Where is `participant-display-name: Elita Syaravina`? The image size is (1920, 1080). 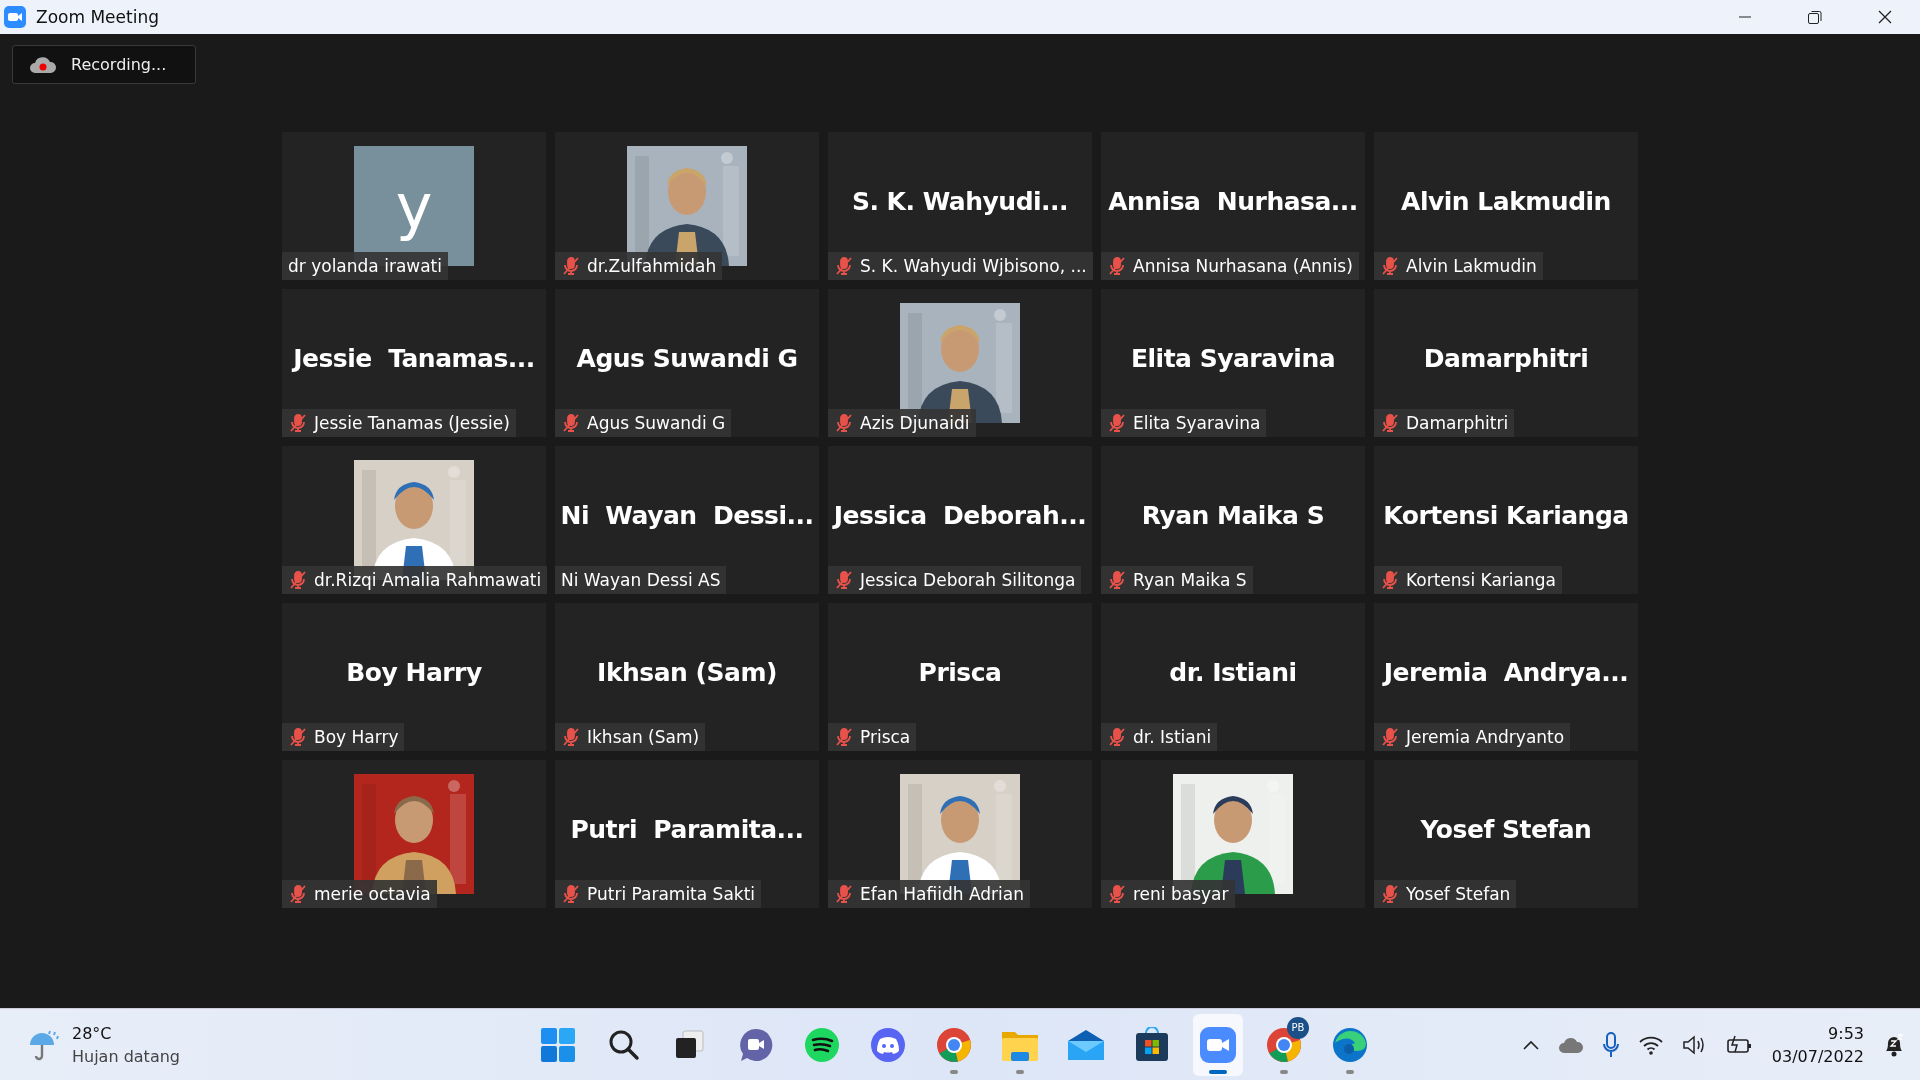
participant-display-name: Elita Syaravina is located at coordinates (1233, 358).